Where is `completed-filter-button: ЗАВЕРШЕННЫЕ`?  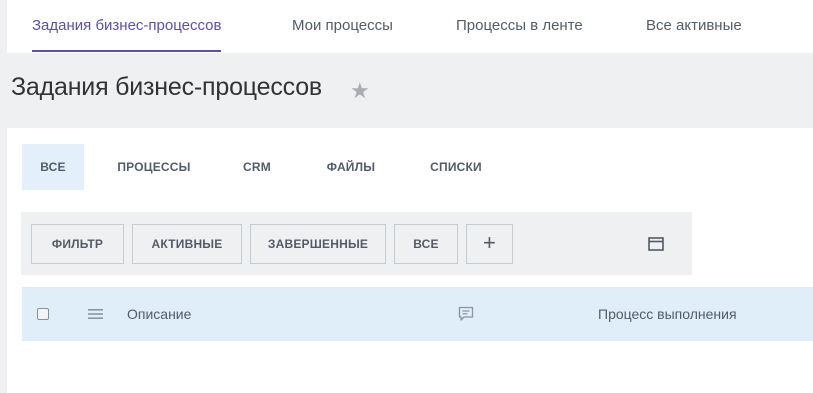
completed-filter-button: ЗАВЕРШЕННЫЕ is located at coordinates (318, 244).